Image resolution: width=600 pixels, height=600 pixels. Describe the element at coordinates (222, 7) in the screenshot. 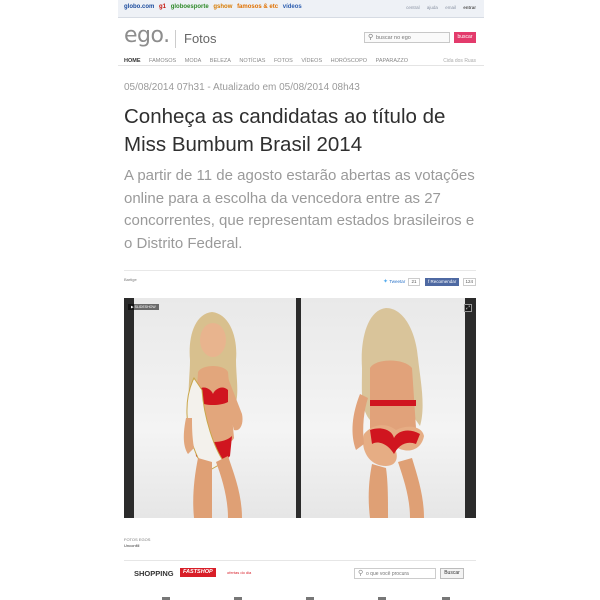

I see `link-gshow: gshow` at that location.